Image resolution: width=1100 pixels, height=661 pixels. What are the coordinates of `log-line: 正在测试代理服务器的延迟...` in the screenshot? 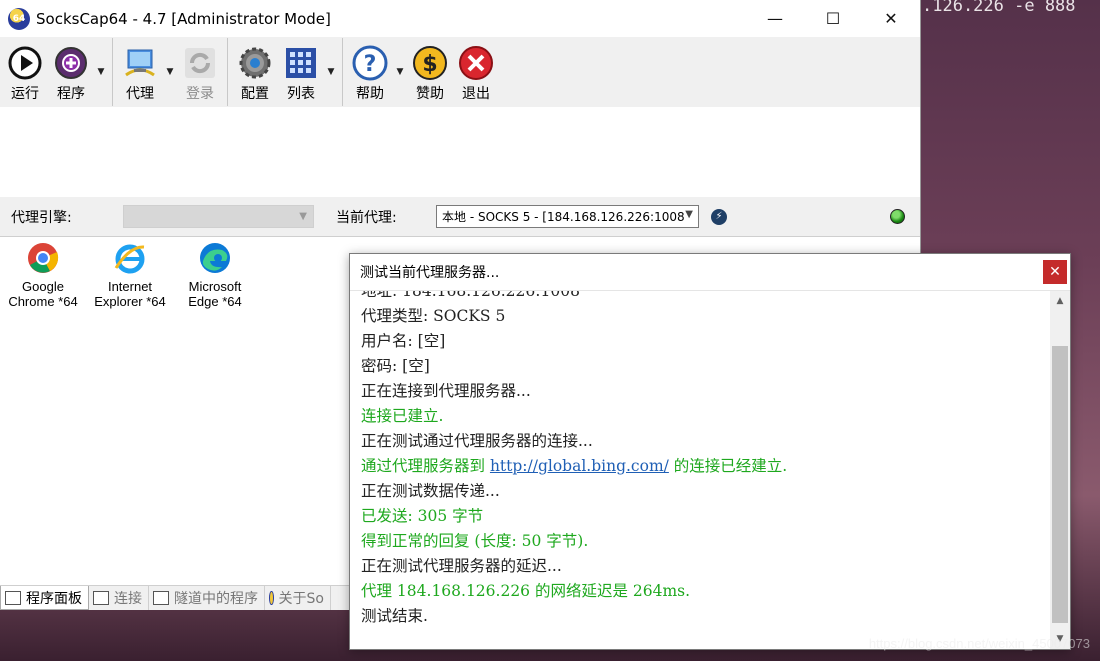 It's located at (461, 566).